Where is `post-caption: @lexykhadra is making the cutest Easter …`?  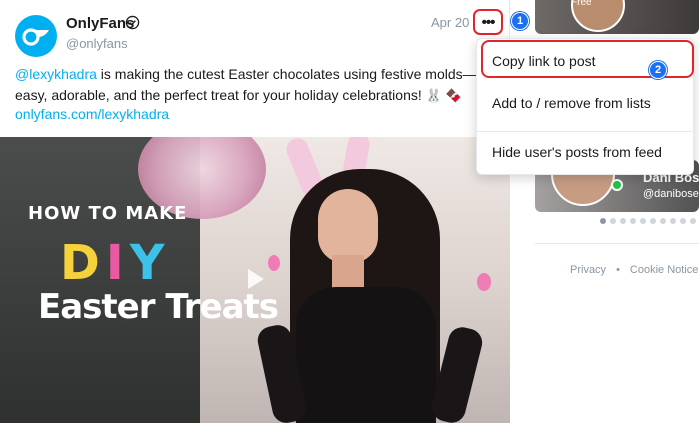 post-caption: @lexykhadra is making the cutest Easter … is located at coordinates (255, 85).